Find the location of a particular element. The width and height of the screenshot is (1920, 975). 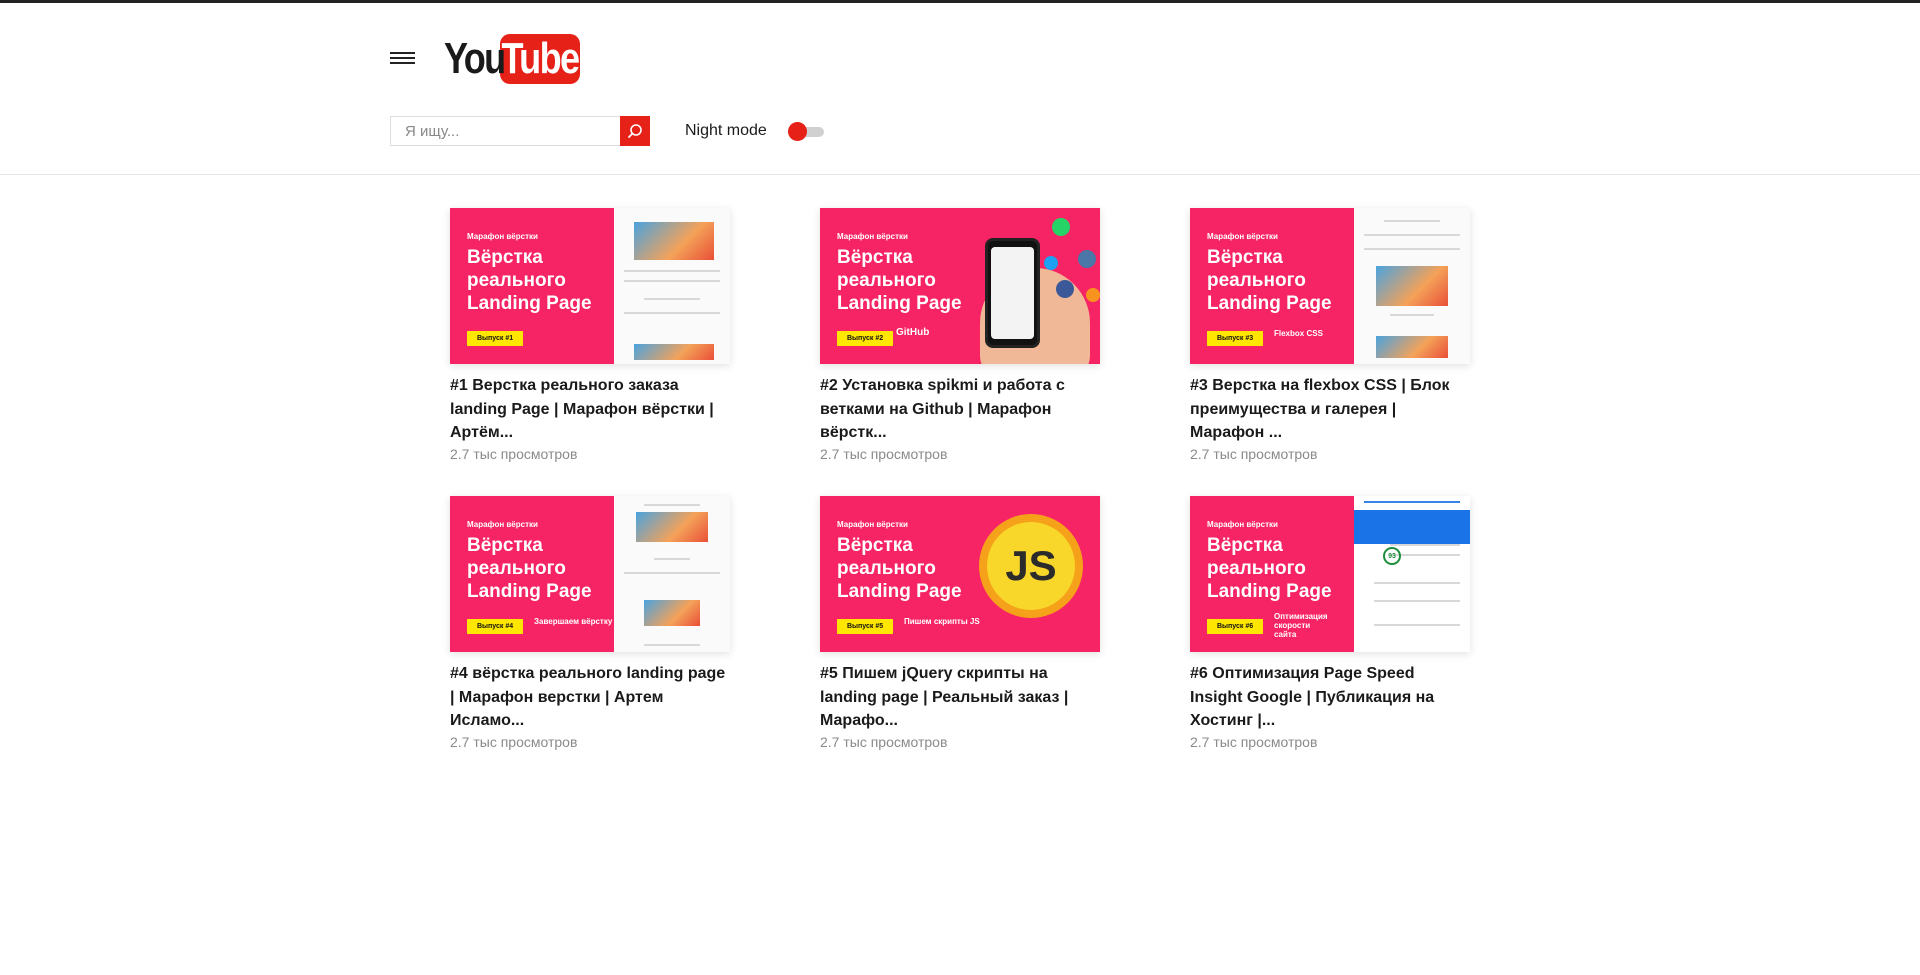

search-bar is located at coordinates (520, 131).